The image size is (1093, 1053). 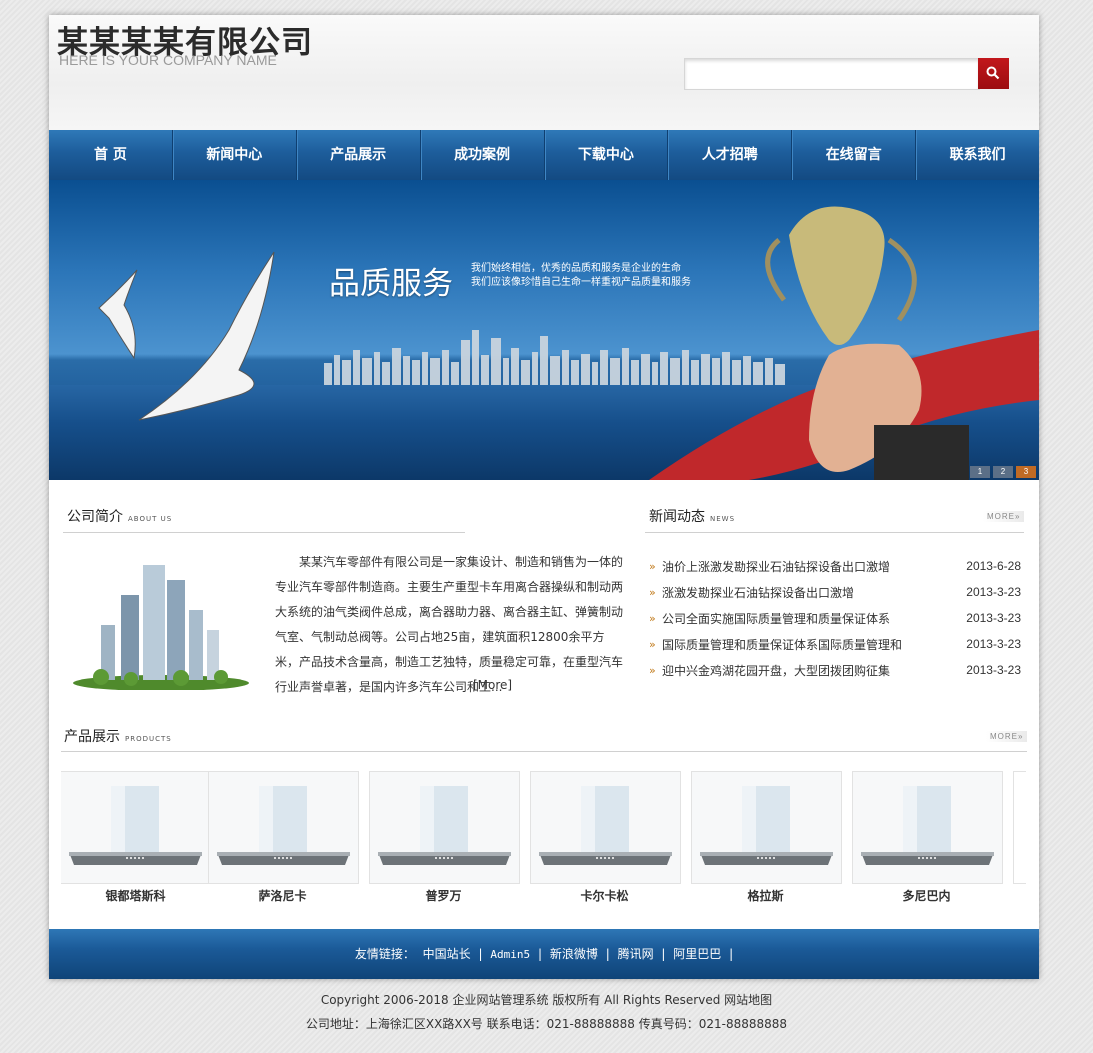 What do you see at coordinates (111, 155) in the screenshot?
I see `nav-item-home: 首 页` at bounding box center [111, 155].